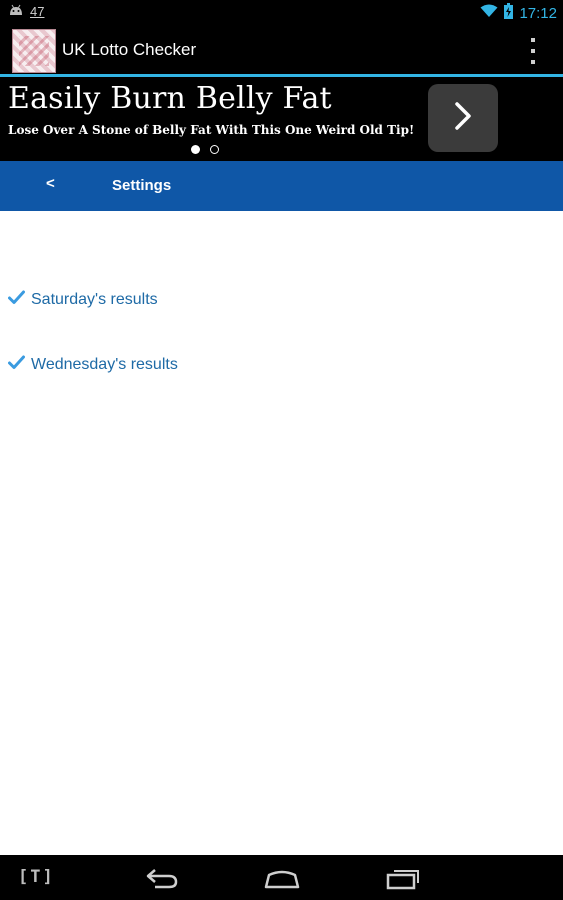 This screenshot has width=563, height=900. What do you see at coordinates (509, 13) in the screenshot?
I see `battery-charging-icon` at bounding box center [509, 13].